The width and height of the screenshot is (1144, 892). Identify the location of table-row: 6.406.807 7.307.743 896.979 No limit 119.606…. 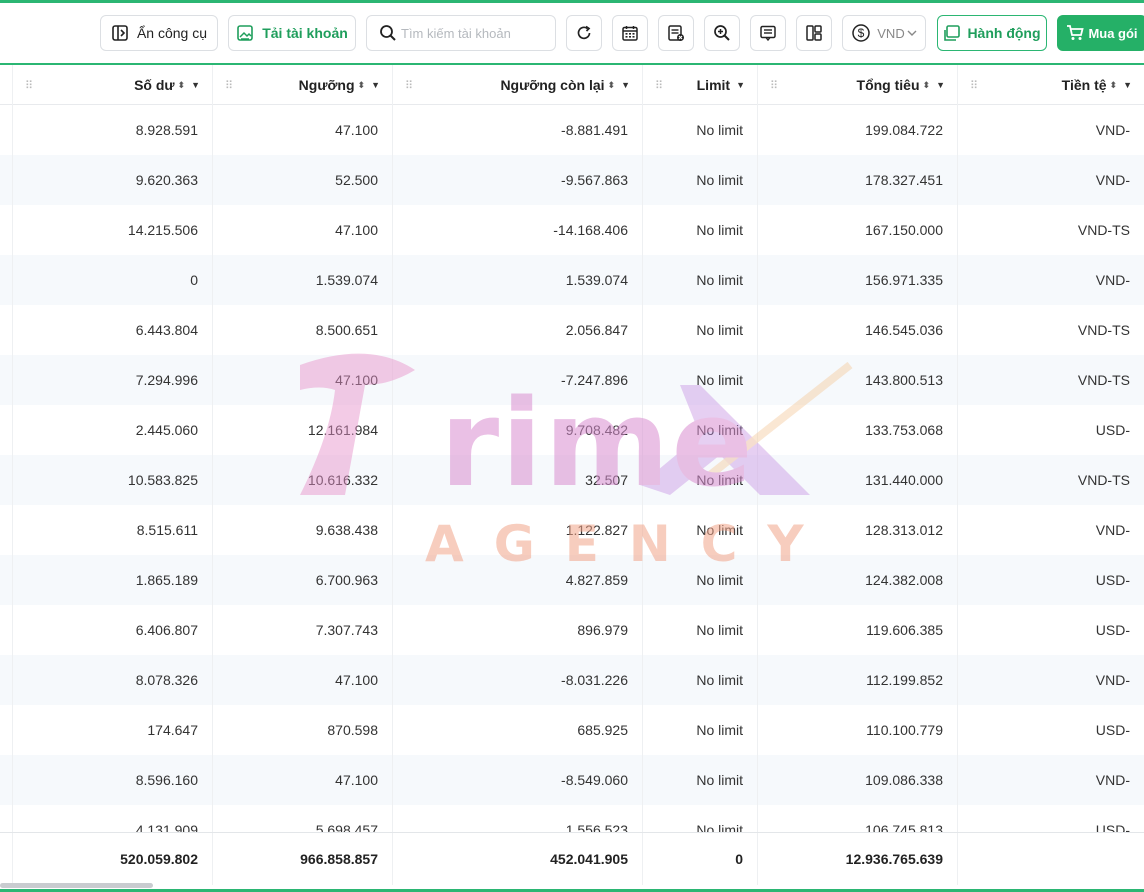
(572, 630).